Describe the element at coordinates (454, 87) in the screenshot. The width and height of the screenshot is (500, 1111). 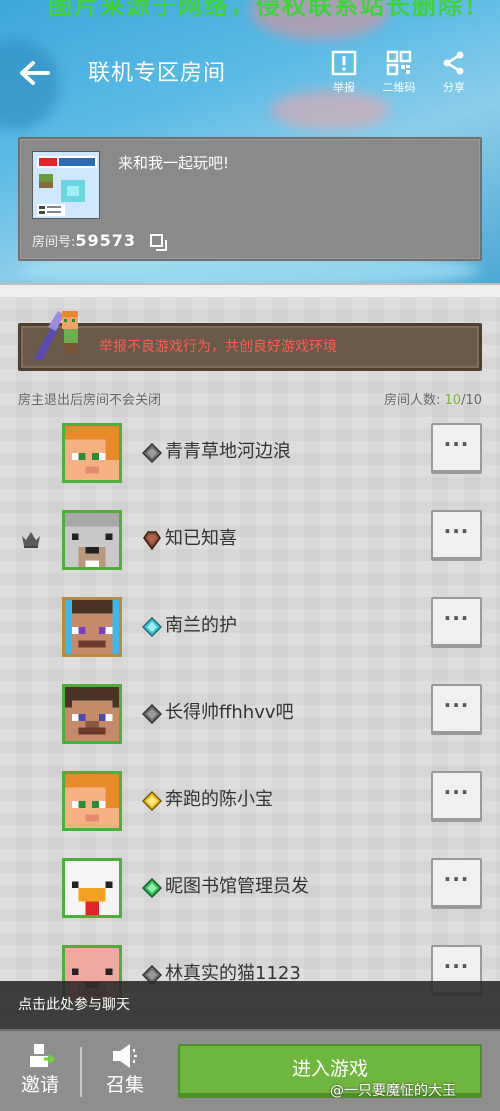
I see `share-label: 分享` at that location.